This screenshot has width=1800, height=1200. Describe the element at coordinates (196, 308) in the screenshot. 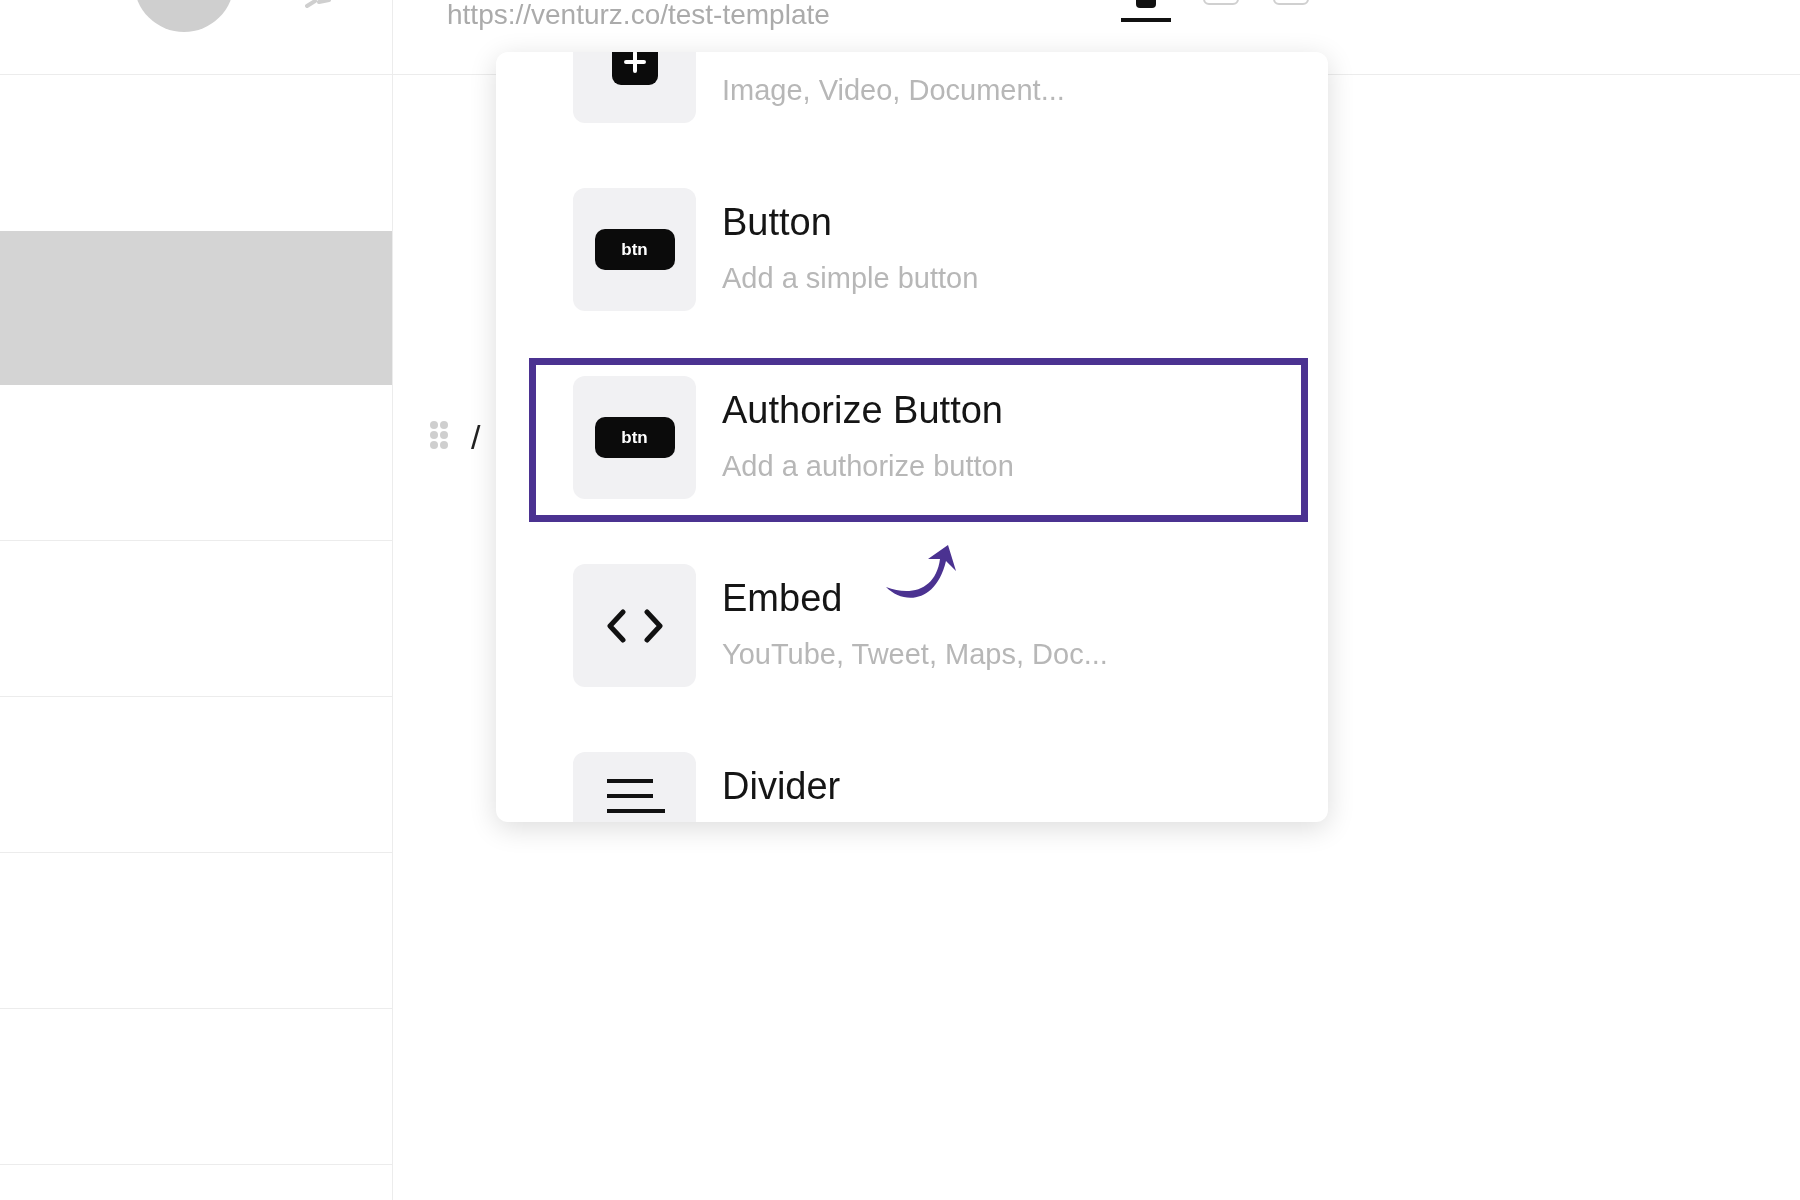

I see `sidebar-item` at that location.